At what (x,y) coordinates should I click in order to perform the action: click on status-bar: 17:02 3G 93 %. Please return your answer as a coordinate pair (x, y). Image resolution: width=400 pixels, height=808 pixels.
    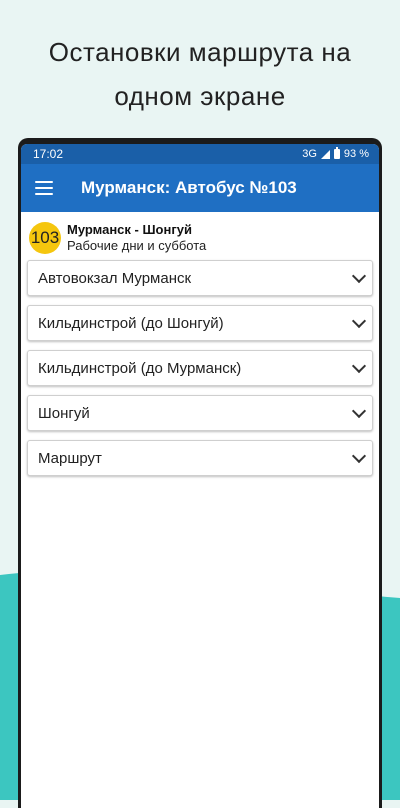
    Looking at the image, I should click on (200, 154).